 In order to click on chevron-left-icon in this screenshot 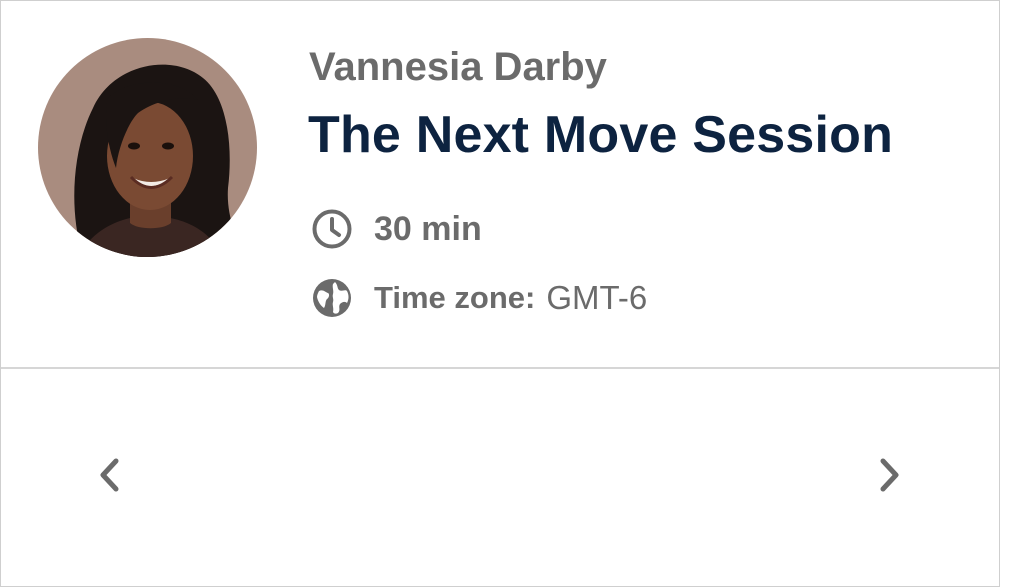, I will do `click(109, 477)`.